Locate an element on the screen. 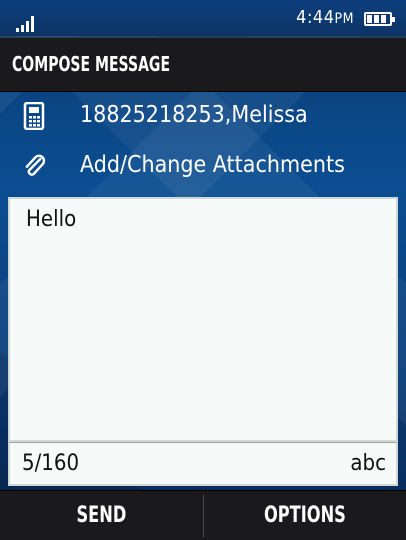 This screenshot has height=540, width=406. options-button: OPTIONS is located at coordinates (305, 515).